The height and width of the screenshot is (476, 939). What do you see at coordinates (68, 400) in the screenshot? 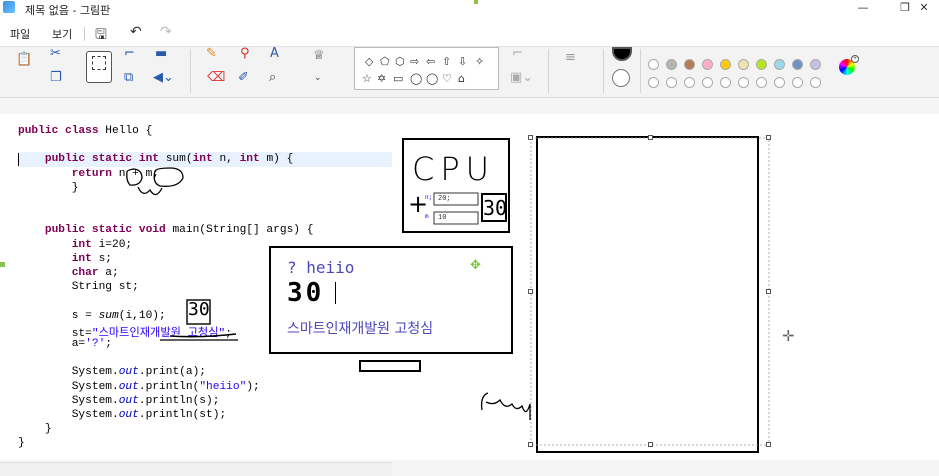
I see `code-token: System.` at bounding box center [68, 400].